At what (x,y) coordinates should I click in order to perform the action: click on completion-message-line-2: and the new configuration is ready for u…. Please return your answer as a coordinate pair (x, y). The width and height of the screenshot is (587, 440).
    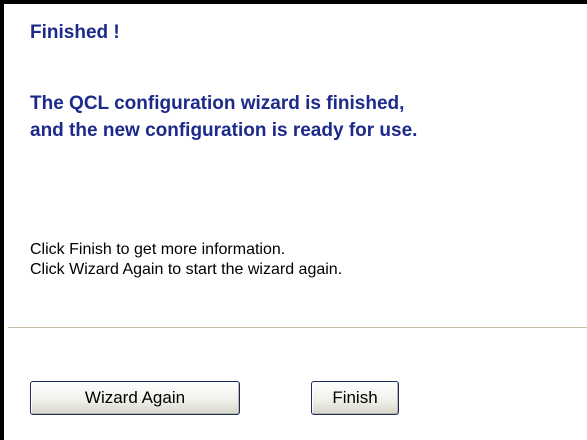
    Looking at the image, I should click on (224, 130).